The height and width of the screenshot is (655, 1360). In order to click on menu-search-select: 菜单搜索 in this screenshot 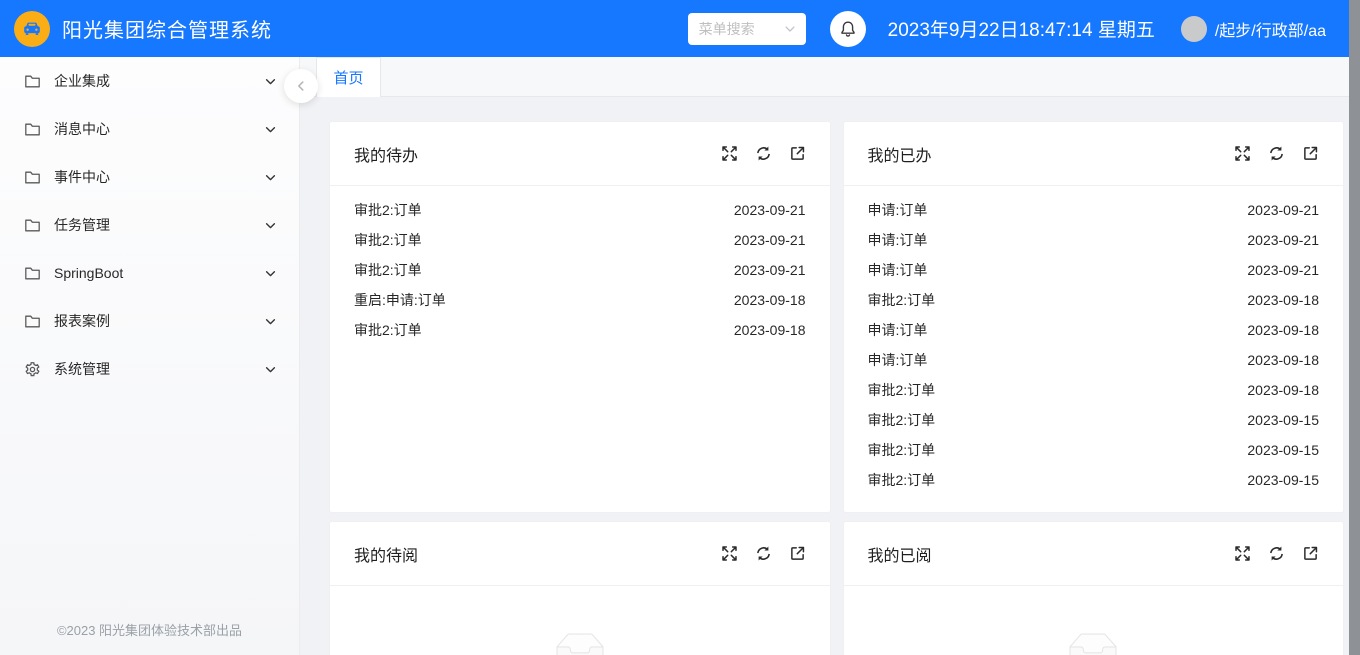, I will do `click(746, 28)`.